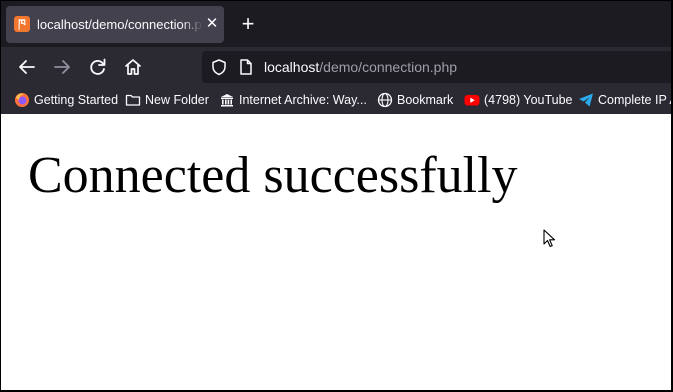 This screenshot has width=673, height=392. I want to click on tab-connection-php: ཁ localhost/demo/connection.php ✕, so click(115, 24).